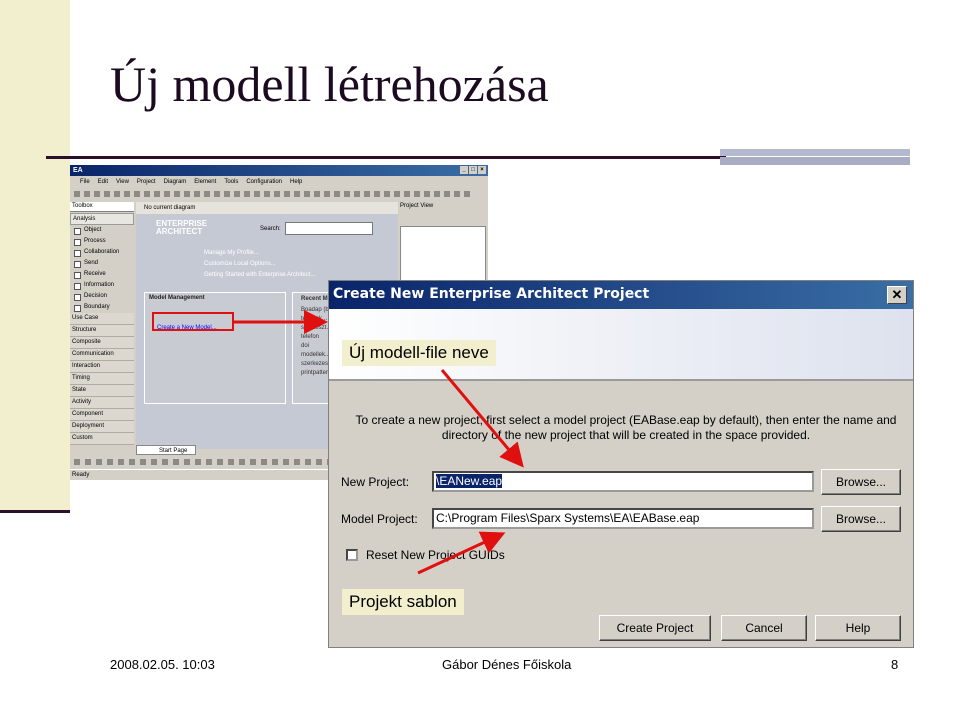 Image resolution: width=960 pixels, height=717 pixels. What do you see at coordinates (461, 553) in the screenshot?
I see `arrow-to-model-project` at bounding box center [461, 553].